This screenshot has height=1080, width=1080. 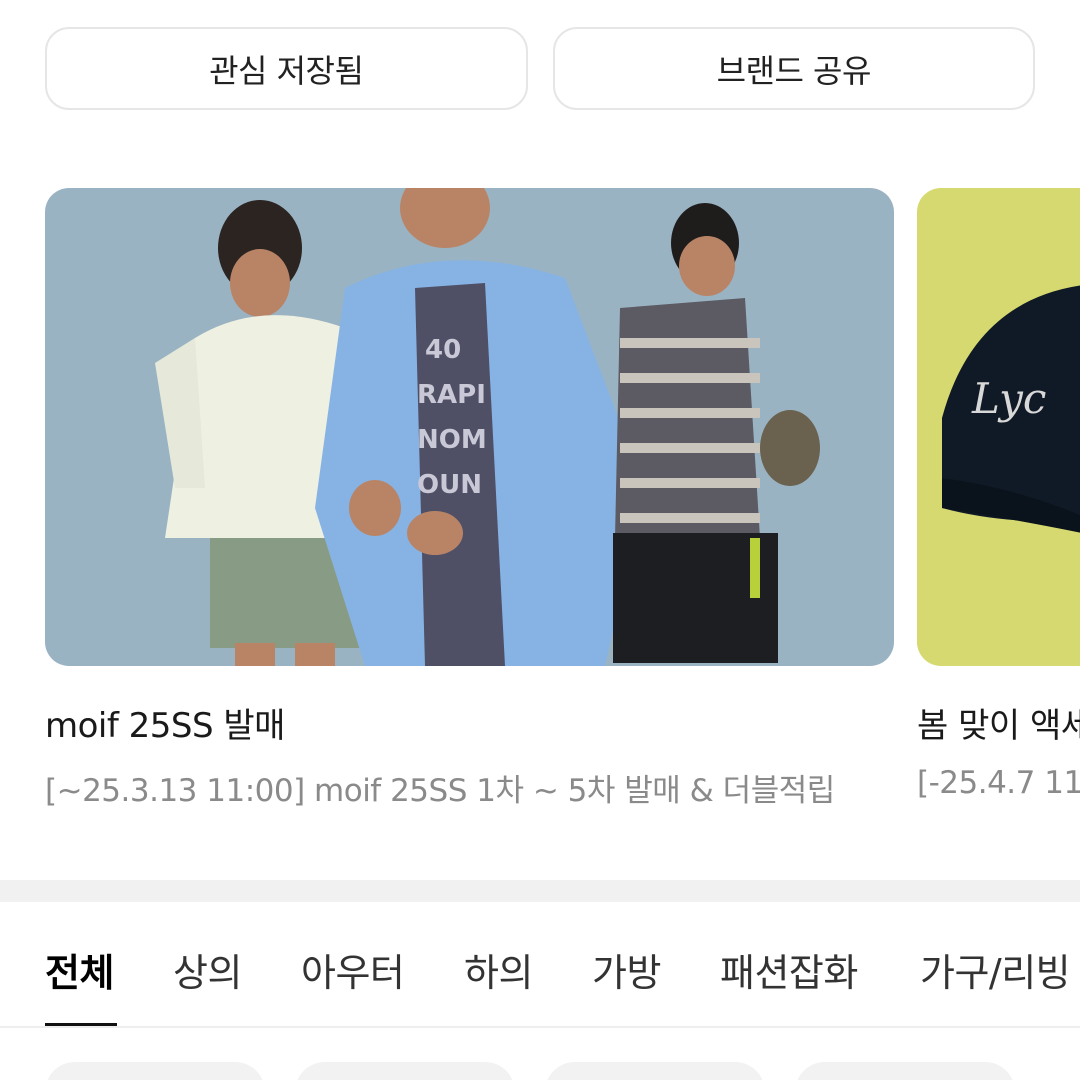 I want to click on filter-chips, so click(x=540, y=1071).